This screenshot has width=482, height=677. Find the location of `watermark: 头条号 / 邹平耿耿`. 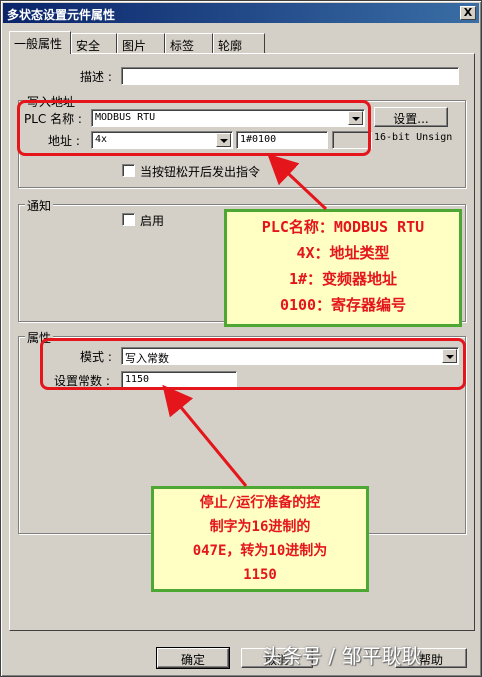

watermark: 头条号 / 邹平耿耿 is located at coordinates (342, 656).